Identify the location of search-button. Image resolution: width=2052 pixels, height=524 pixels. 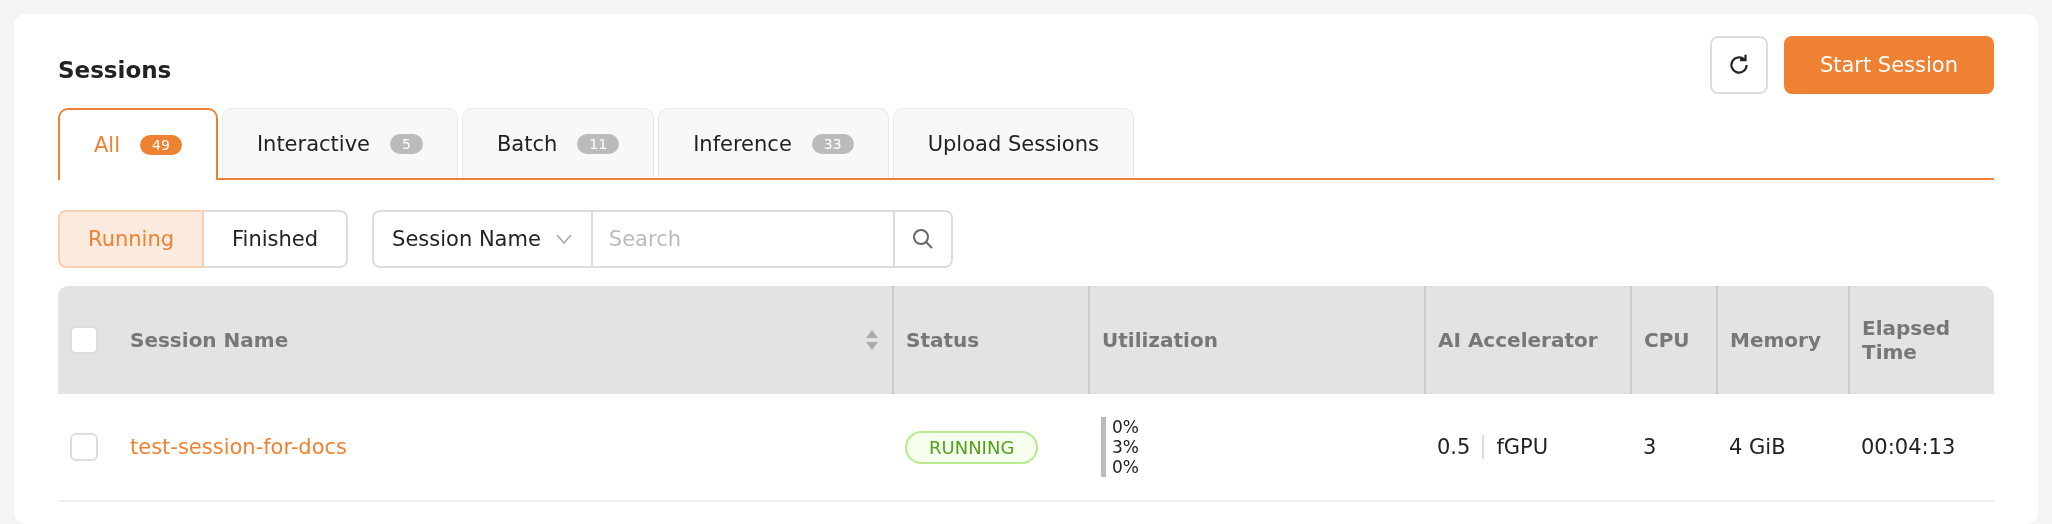
(922, 239).